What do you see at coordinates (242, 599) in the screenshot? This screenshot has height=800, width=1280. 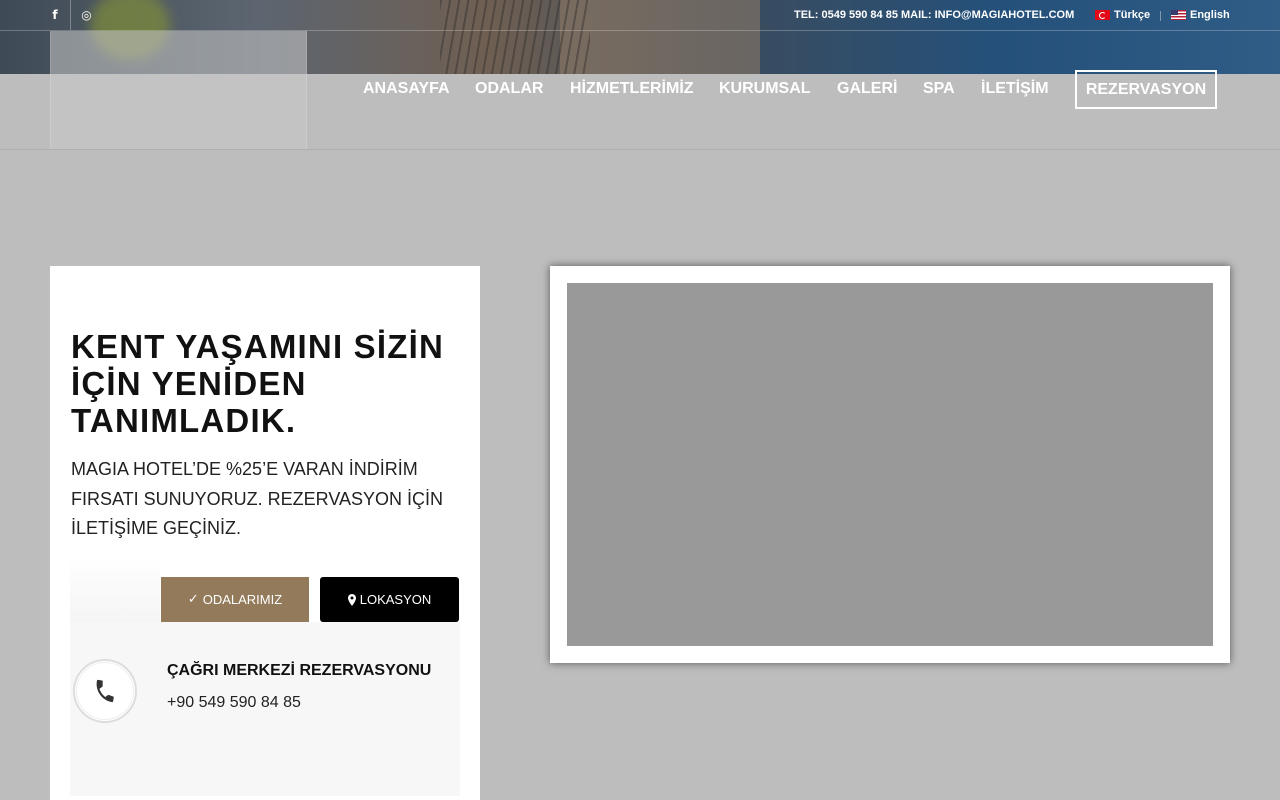 I see `rooms-button-label: ODALARIMIZ` at bounding box center [242, 599].